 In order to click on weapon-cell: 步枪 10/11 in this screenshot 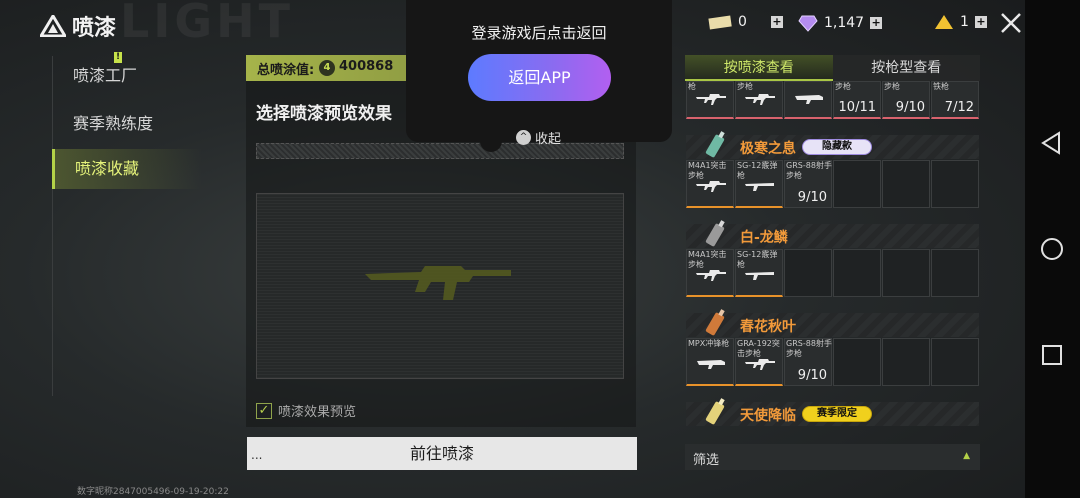, I will do `click(857, 100)`.